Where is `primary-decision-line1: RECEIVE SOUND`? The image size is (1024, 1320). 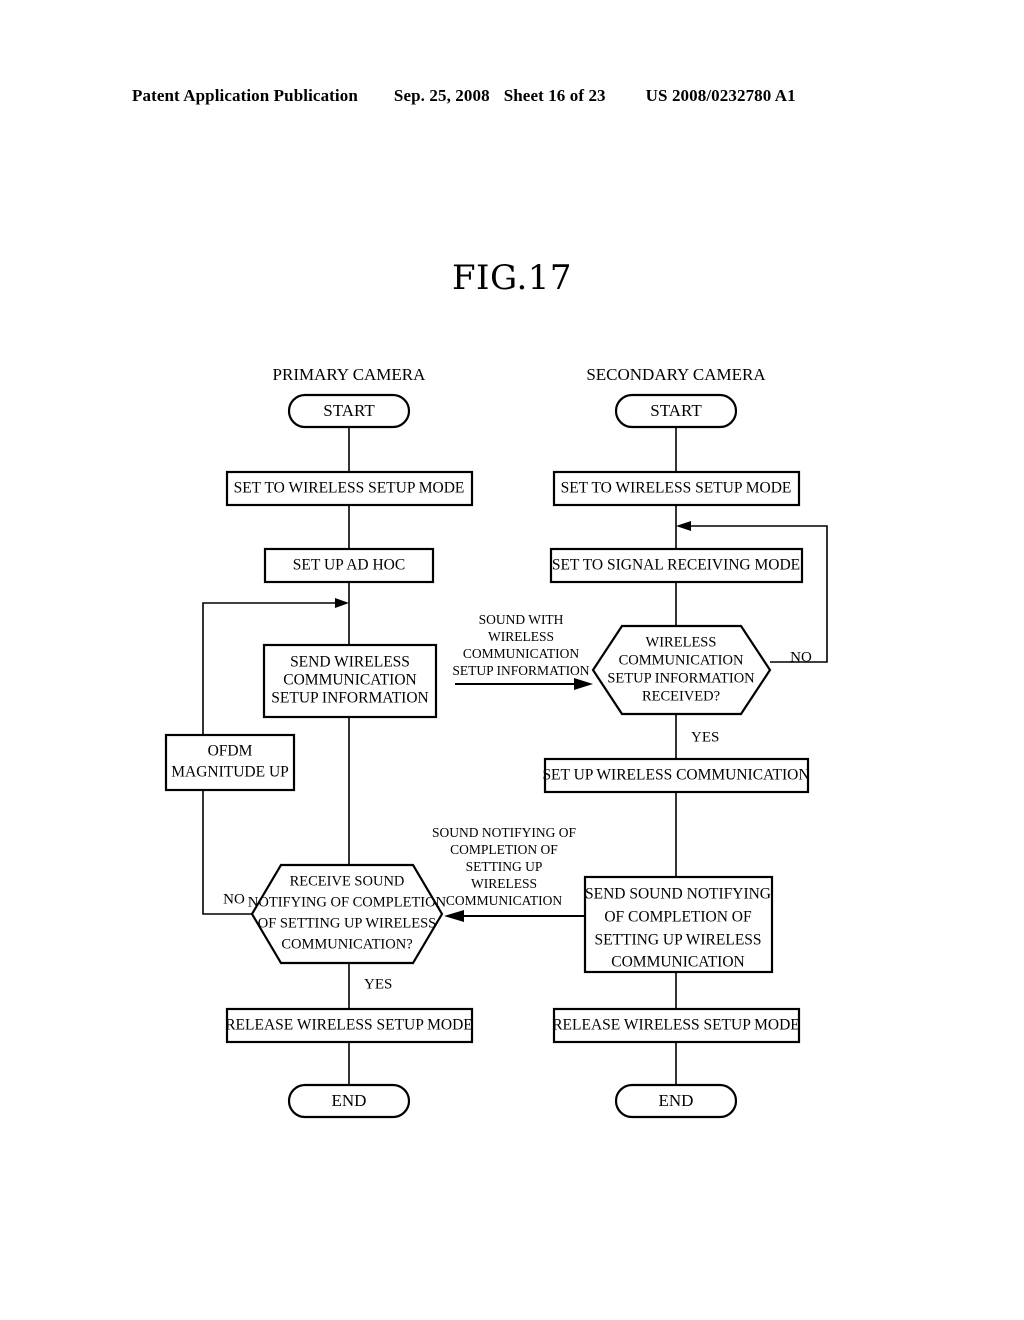 primary-decision-line1: RECEIVE SOUND is located at coordinates (347, 881).